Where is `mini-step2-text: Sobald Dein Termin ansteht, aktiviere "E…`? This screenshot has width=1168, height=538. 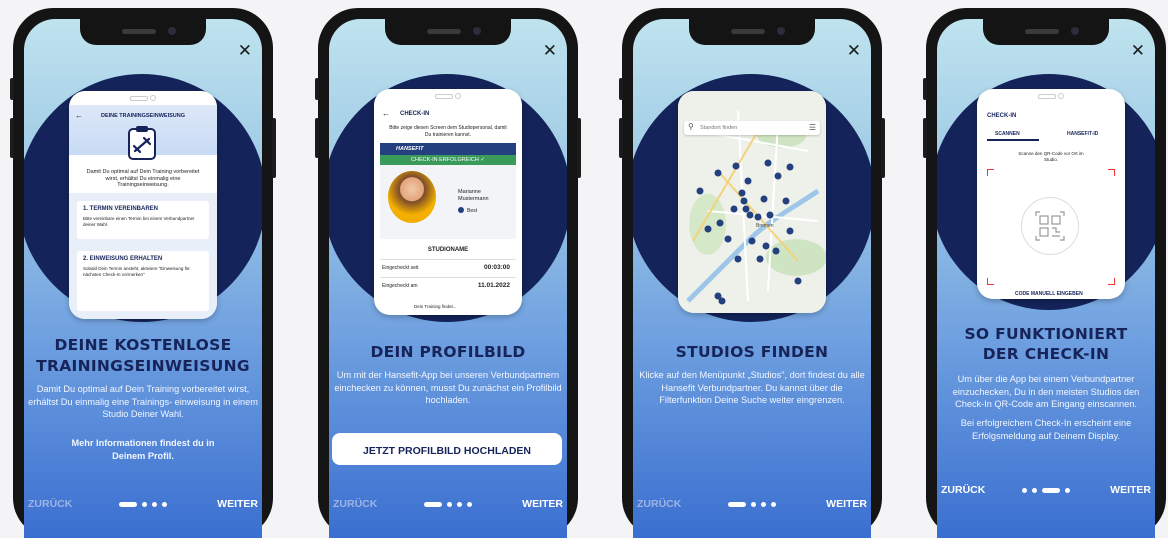 mini-step2-text: Sobald Dein Termin ansteht, aktiviere "E… is located at coordinates (136, 271).